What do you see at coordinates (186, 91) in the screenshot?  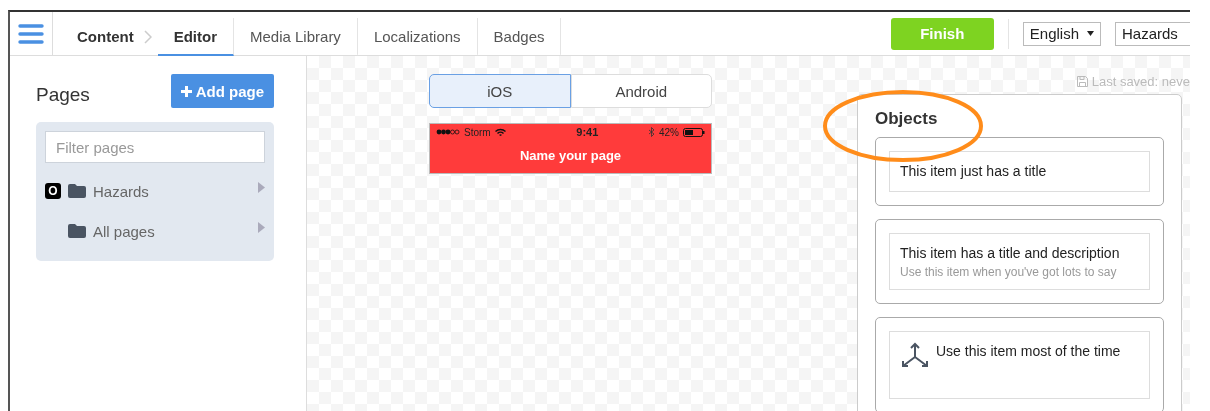 I see `plus-icon` at bounding box center [186, 91].